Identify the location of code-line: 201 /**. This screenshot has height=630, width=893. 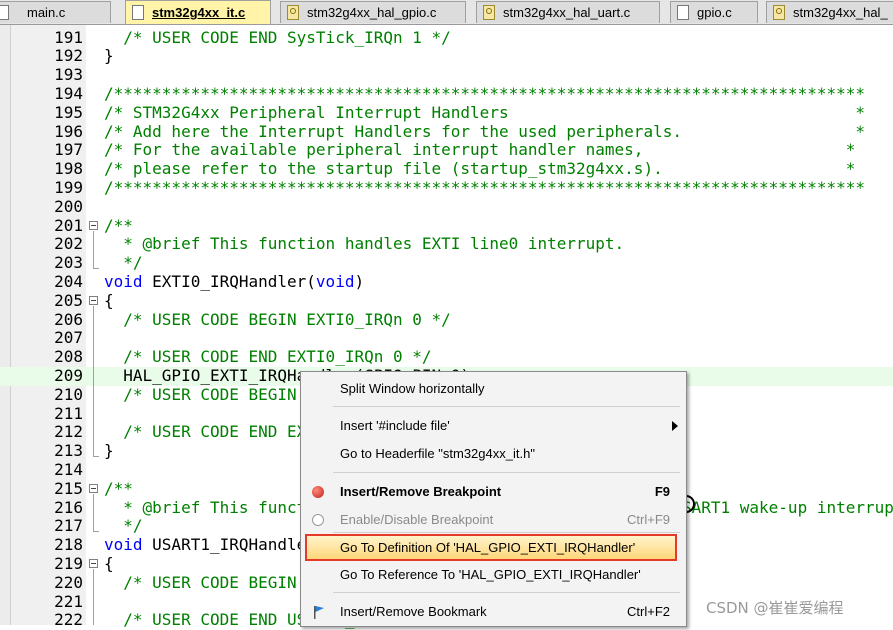
(446, 225).